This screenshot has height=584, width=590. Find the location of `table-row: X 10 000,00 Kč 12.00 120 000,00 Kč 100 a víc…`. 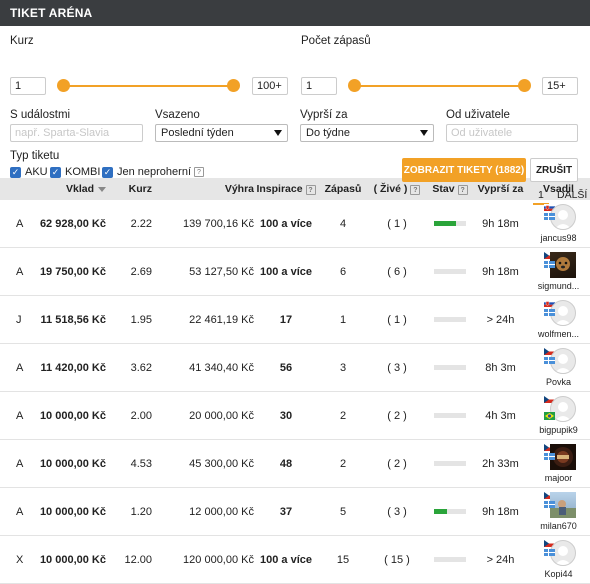

table-row: X 10 000,00 Kč 12.00 120 000,00 Kč 100 a víc… is located at coordinates (295, 560).